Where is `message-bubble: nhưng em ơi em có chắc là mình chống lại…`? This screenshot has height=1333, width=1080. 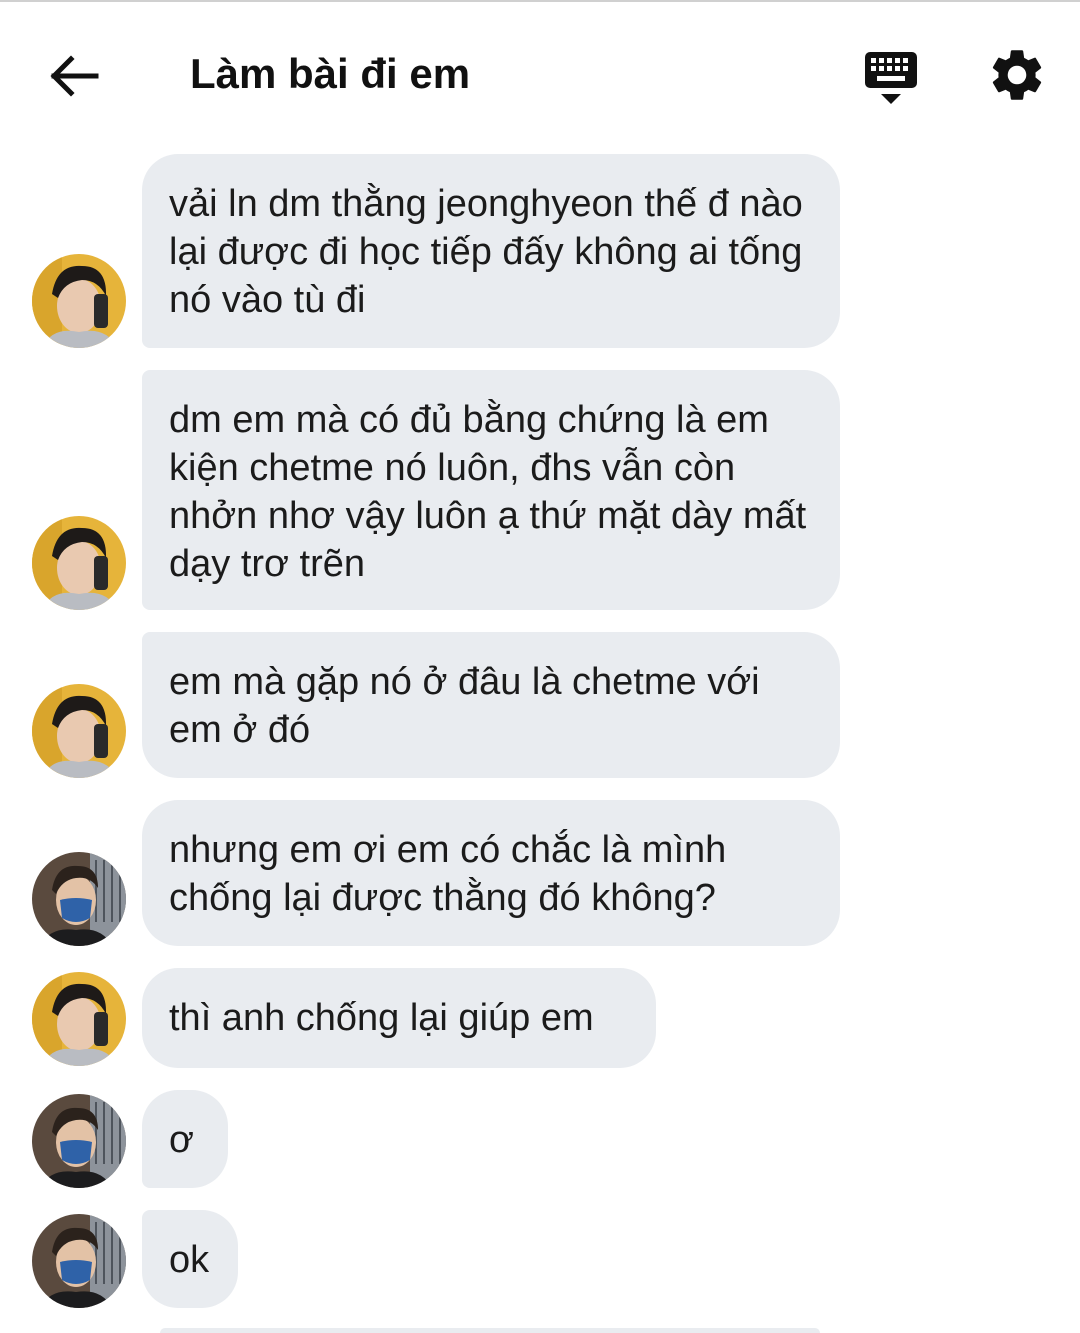 message-bubble: nhưng em ơi em có chắc là mình chống lại… is located at coordinates (491, 873).